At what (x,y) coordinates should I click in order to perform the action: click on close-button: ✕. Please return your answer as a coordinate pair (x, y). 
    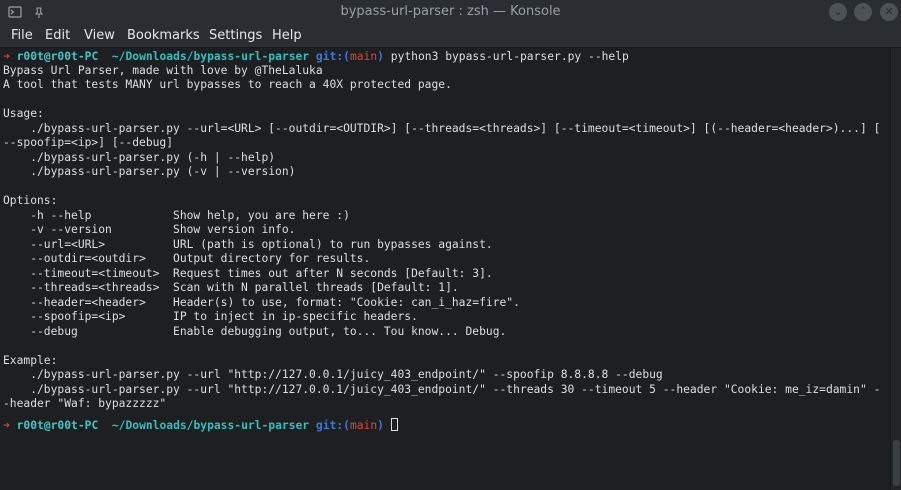
    Looking at the image, I should click on (889, 12).